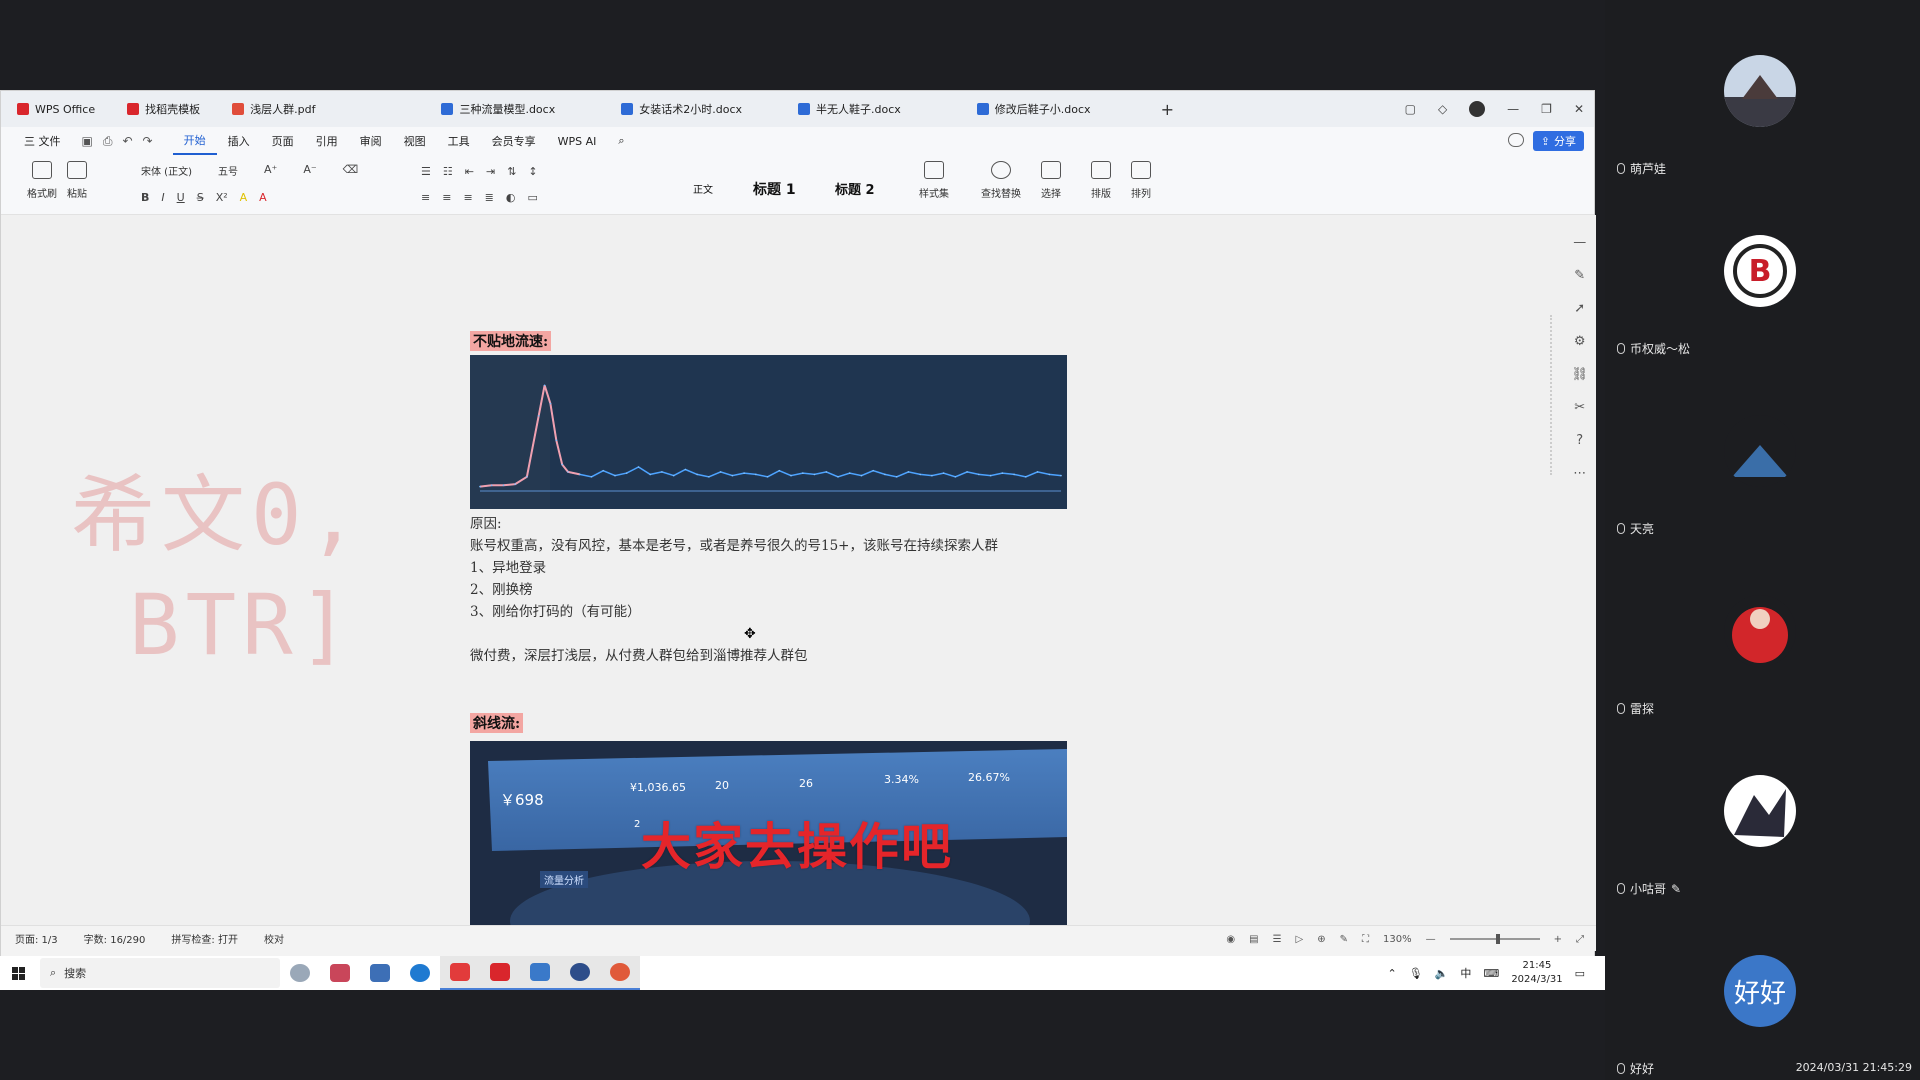  What do you see at coordinates (1230, 939) in the screenshot?
I see `eye-icon: ◉` at bounding box center [1230, 939].